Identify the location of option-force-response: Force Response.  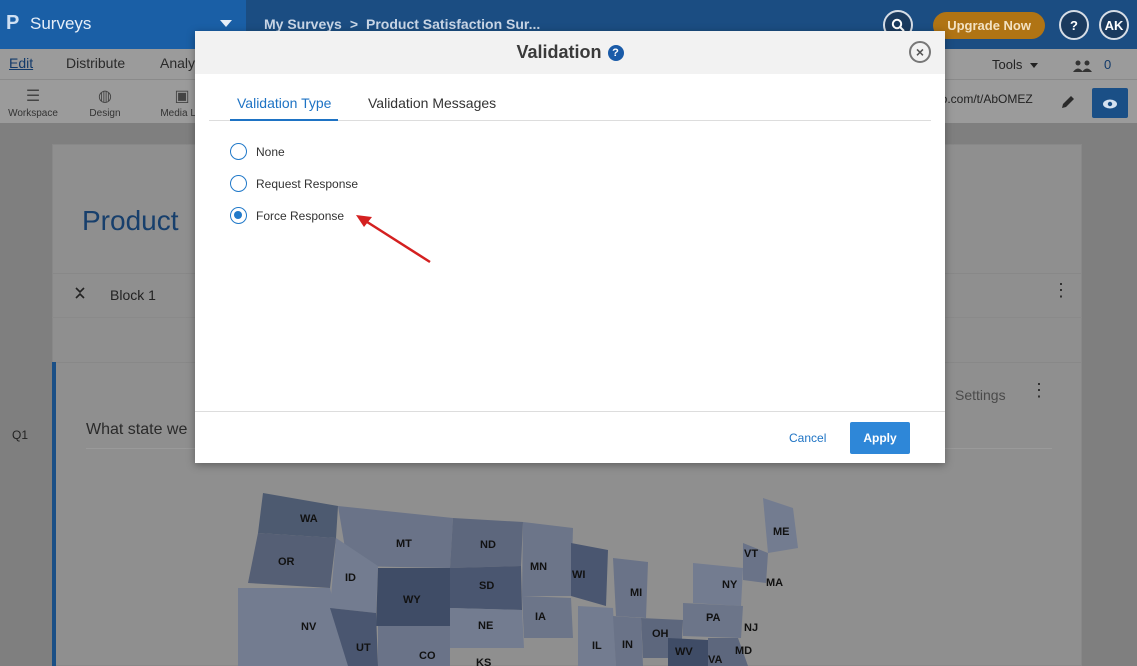
(287, 215).